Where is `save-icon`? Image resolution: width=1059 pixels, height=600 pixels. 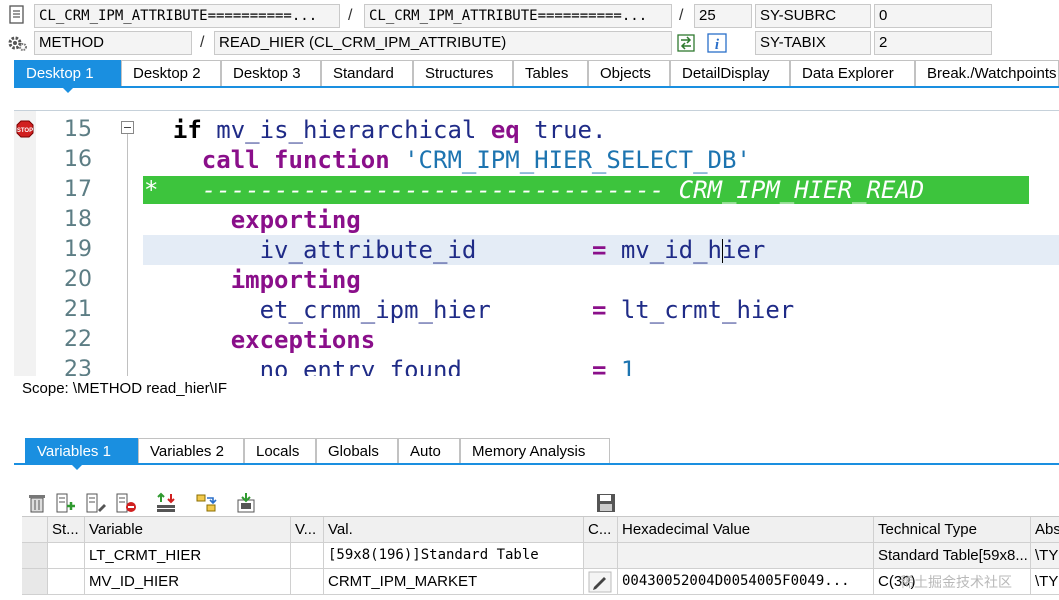 save-icon is located at coordinates (606, 503).